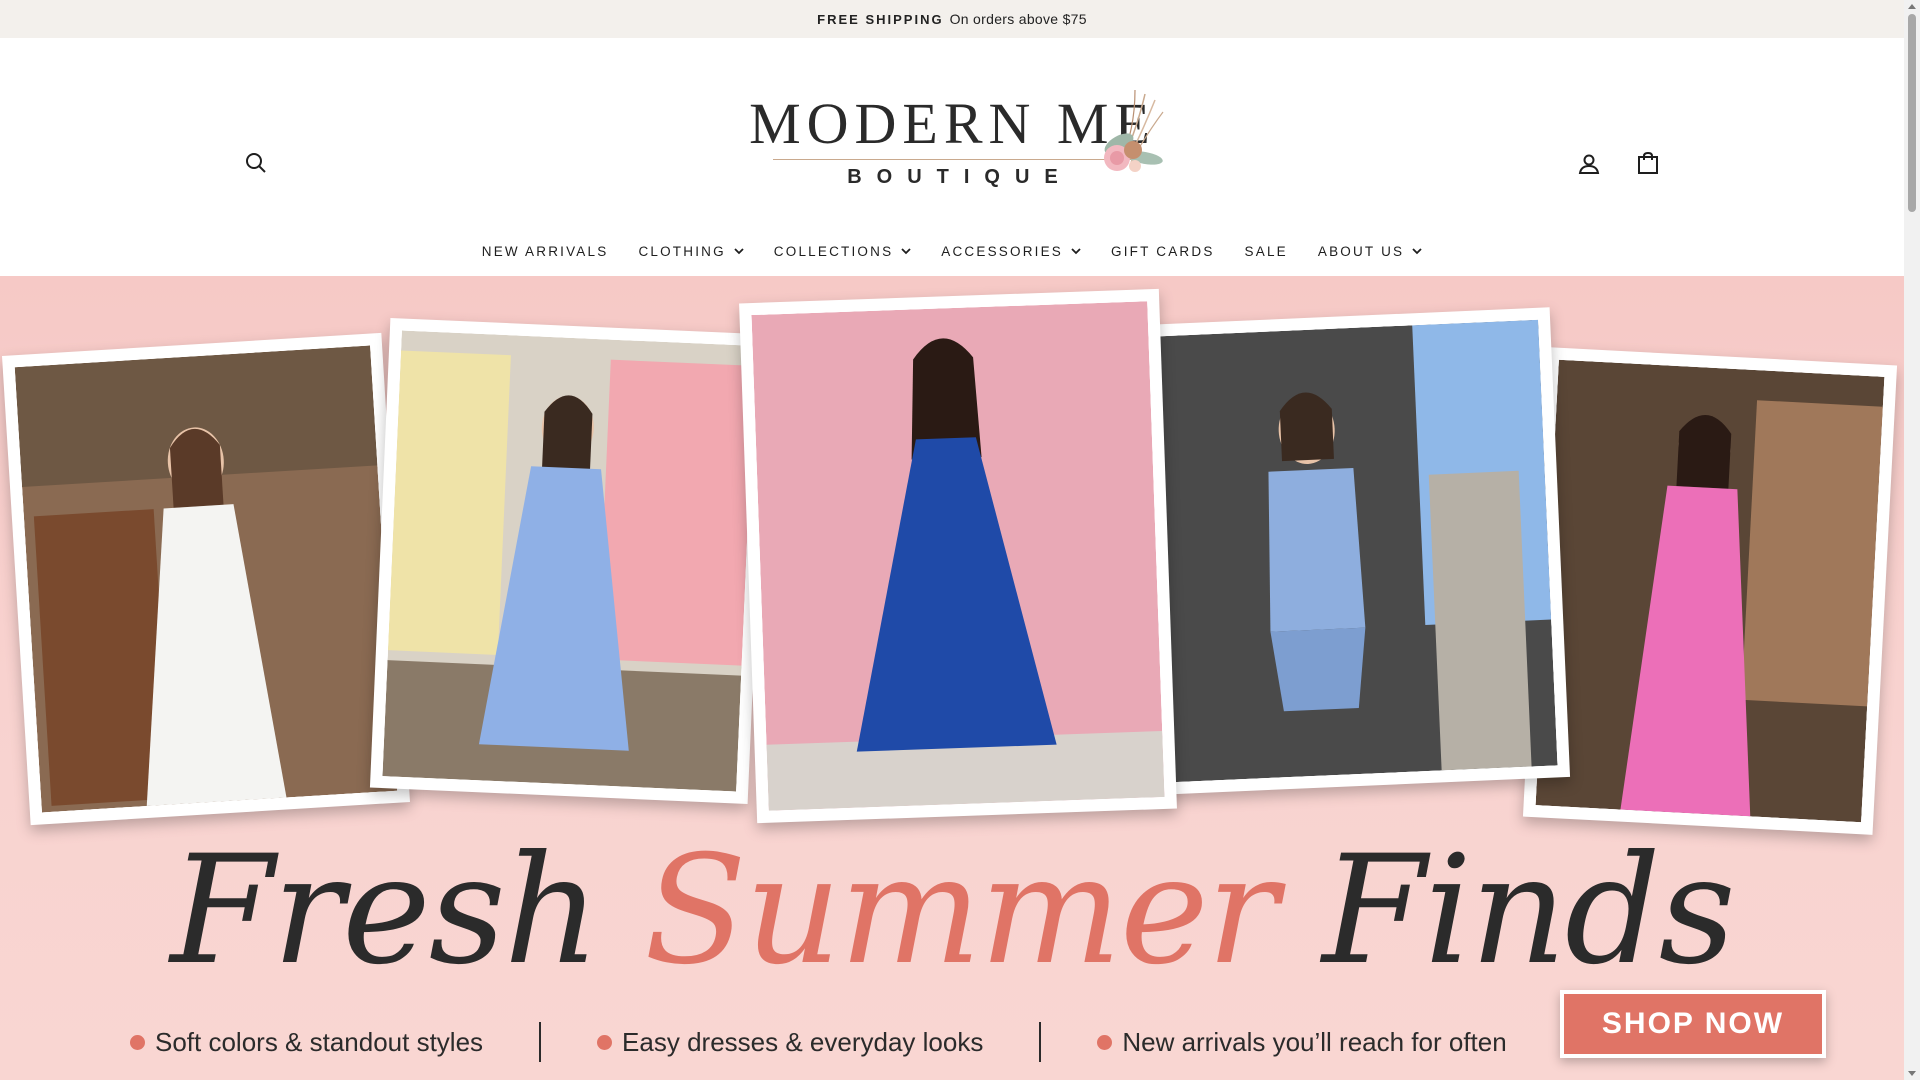 The width and height of the screenshot is (1920, 1080). I want to click on logo-subtitle: BOUTIQUE, so click(960, 177).